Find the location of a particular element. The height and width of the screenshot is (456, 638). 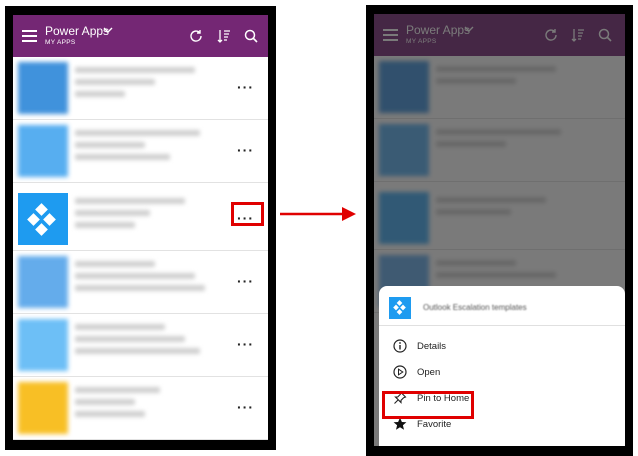

pin-to-home-highlight is located at coordinates (428, 405).